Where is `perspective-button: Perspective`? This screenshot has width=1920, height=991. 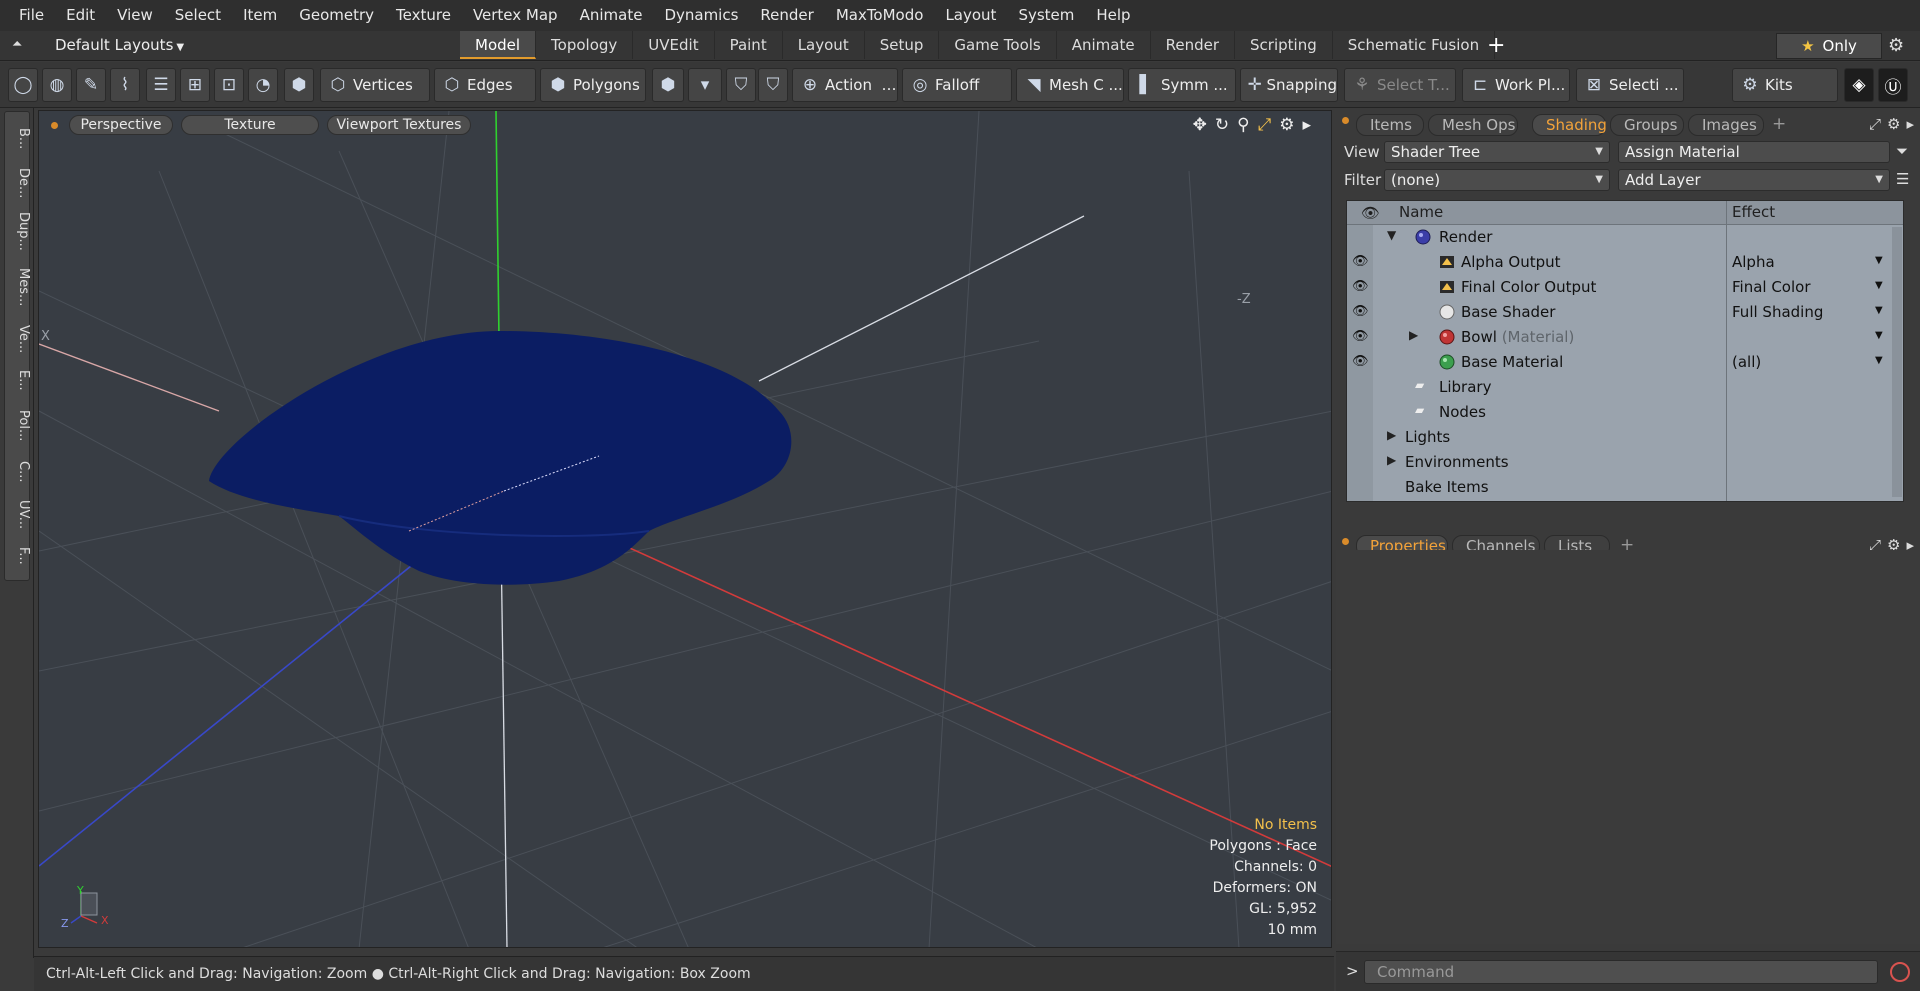 perspective-button: Perspective is located at coordinates (121, 125).